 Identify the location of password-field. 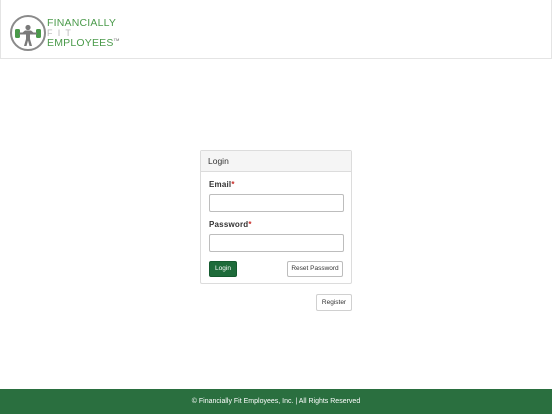
(276, 243).